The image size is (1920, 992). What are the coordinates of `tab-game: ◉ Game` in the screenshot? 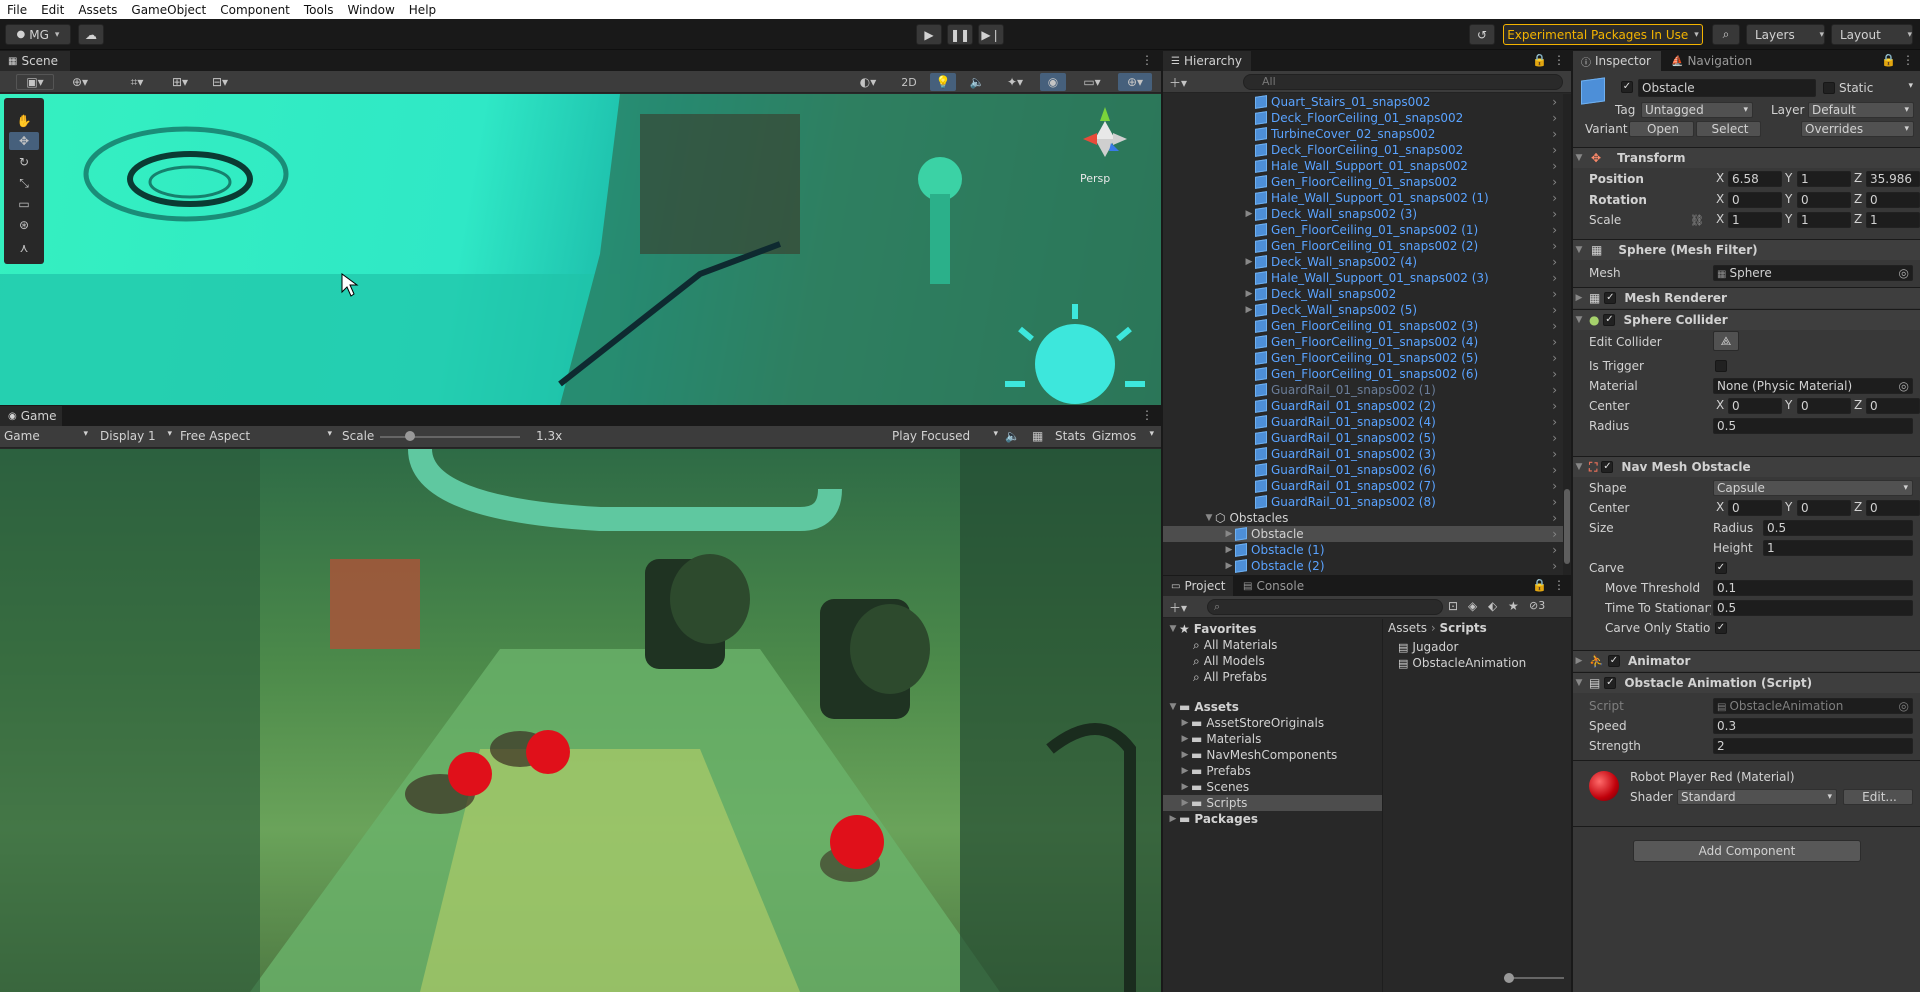 It's located at (31, 416).